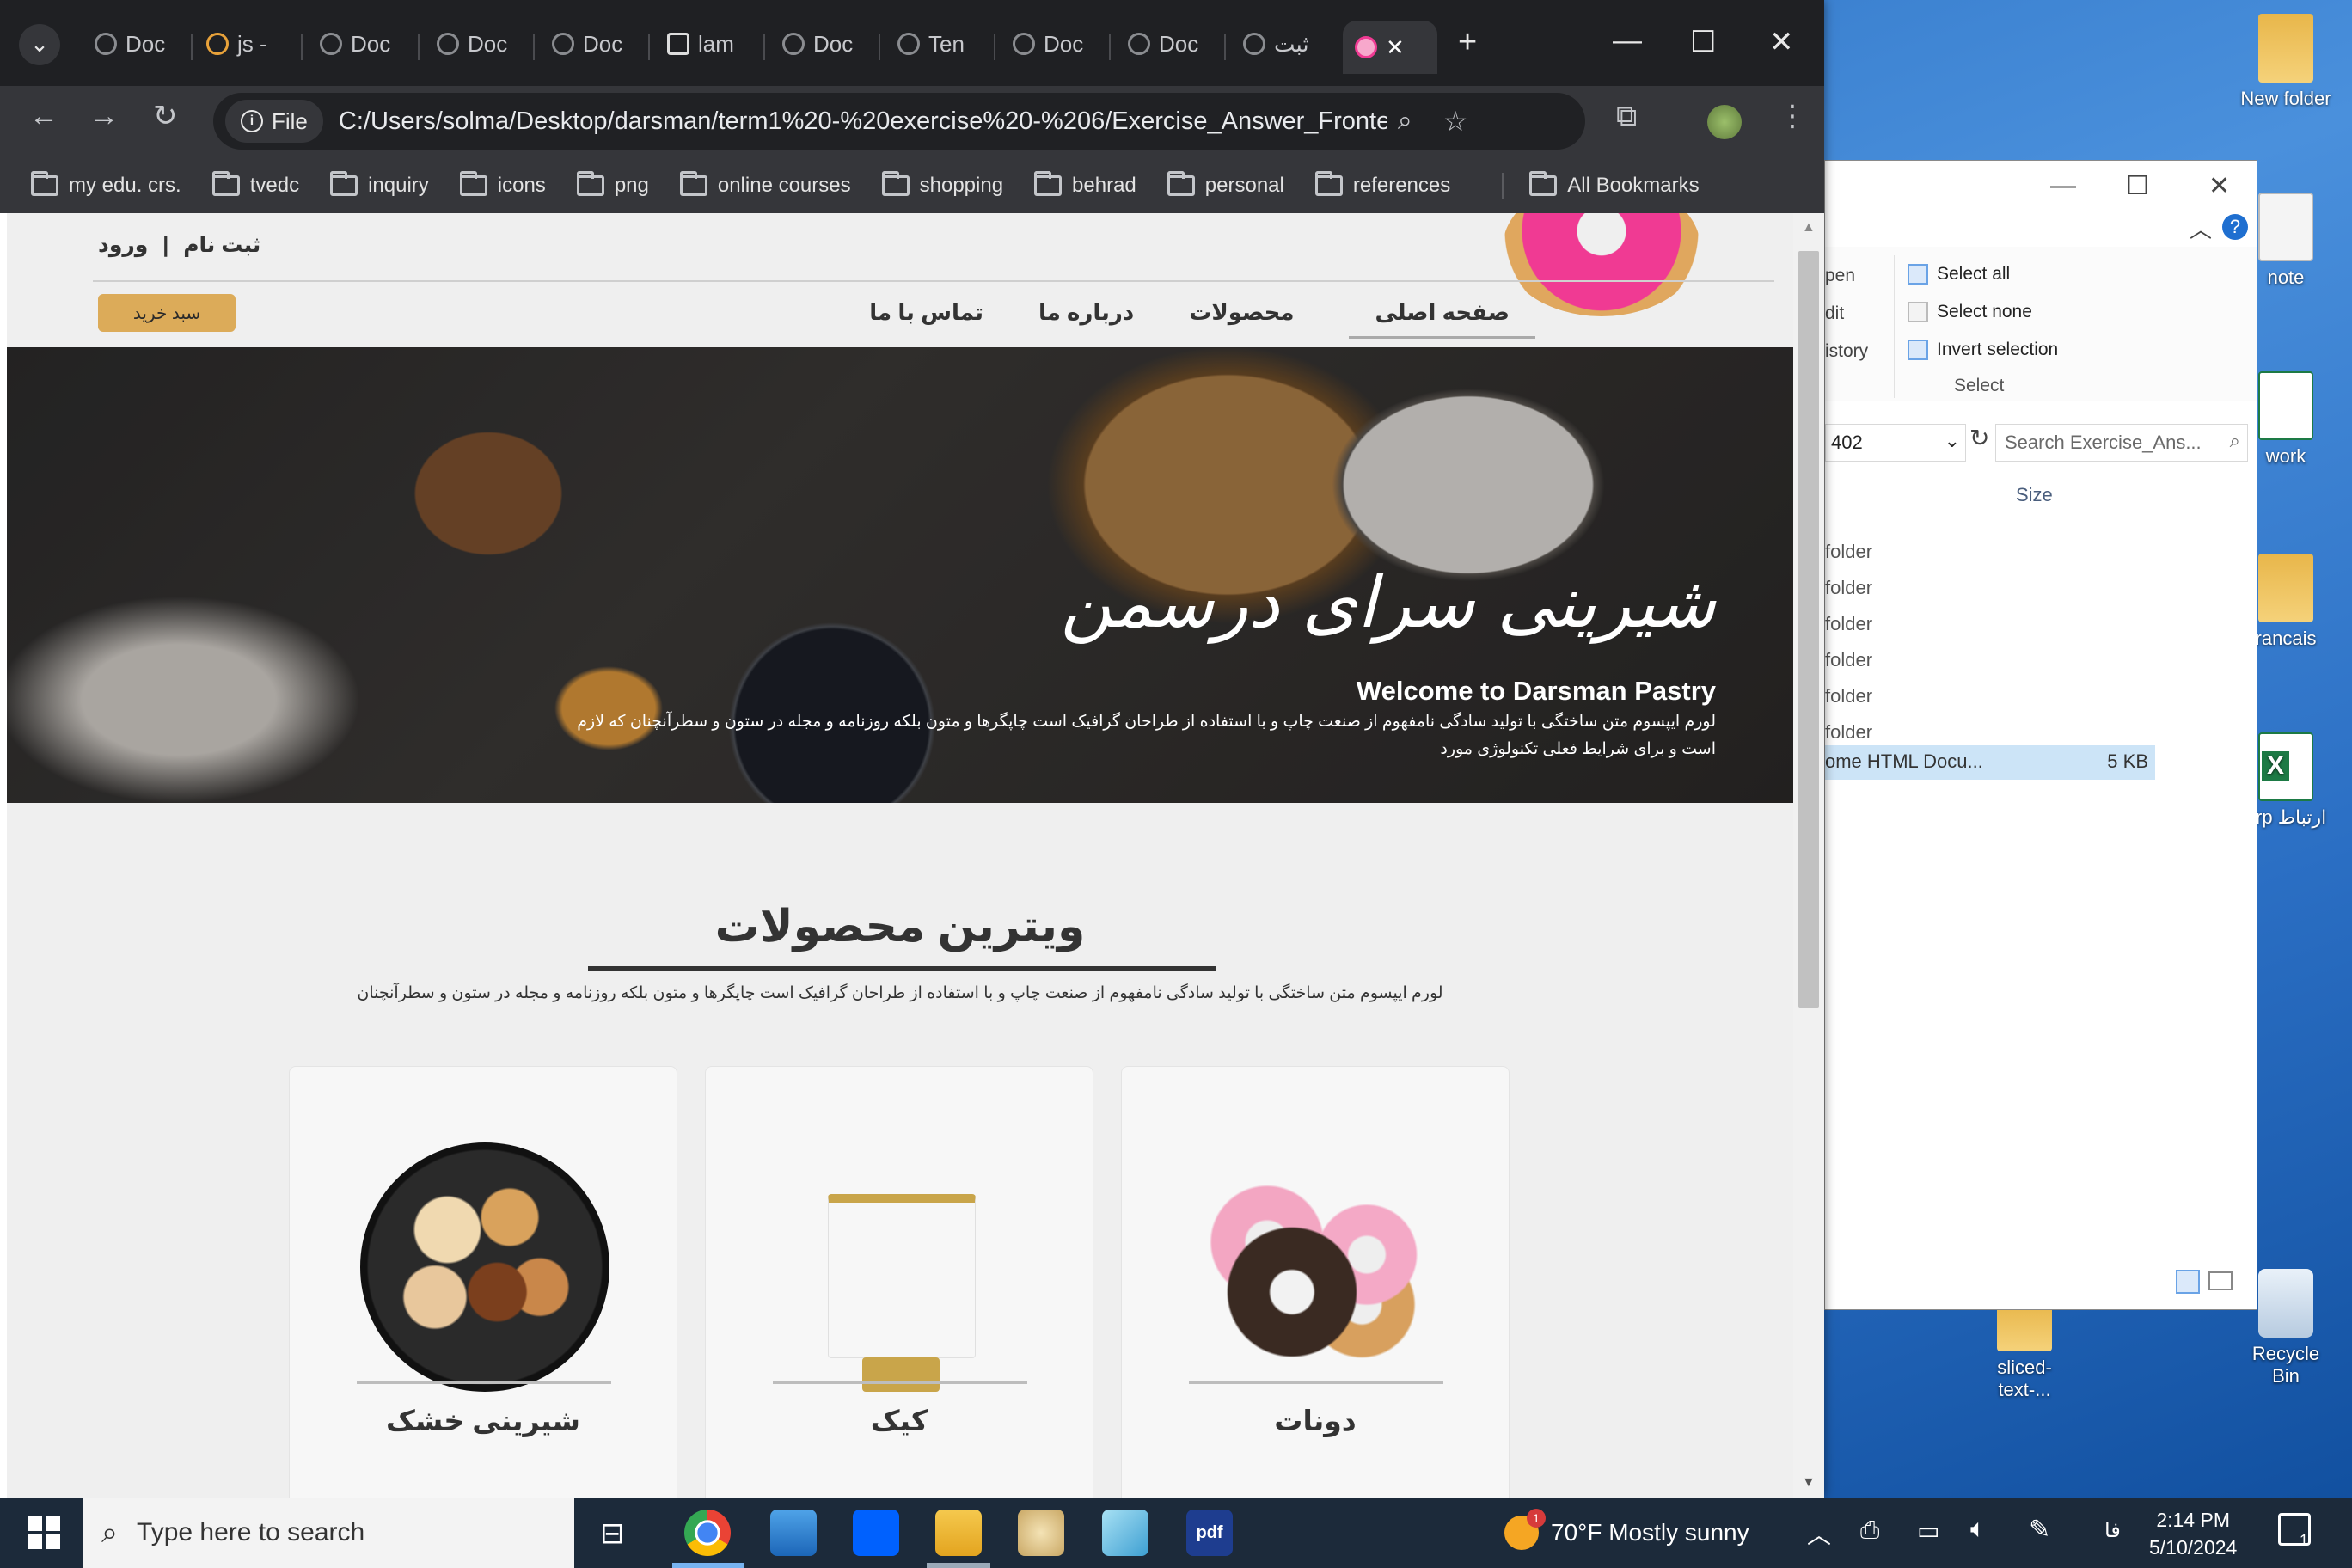 The width and height of the screenshot is (2352, 1568). I want to click on tab-active: ✕, so click(1390, 47).